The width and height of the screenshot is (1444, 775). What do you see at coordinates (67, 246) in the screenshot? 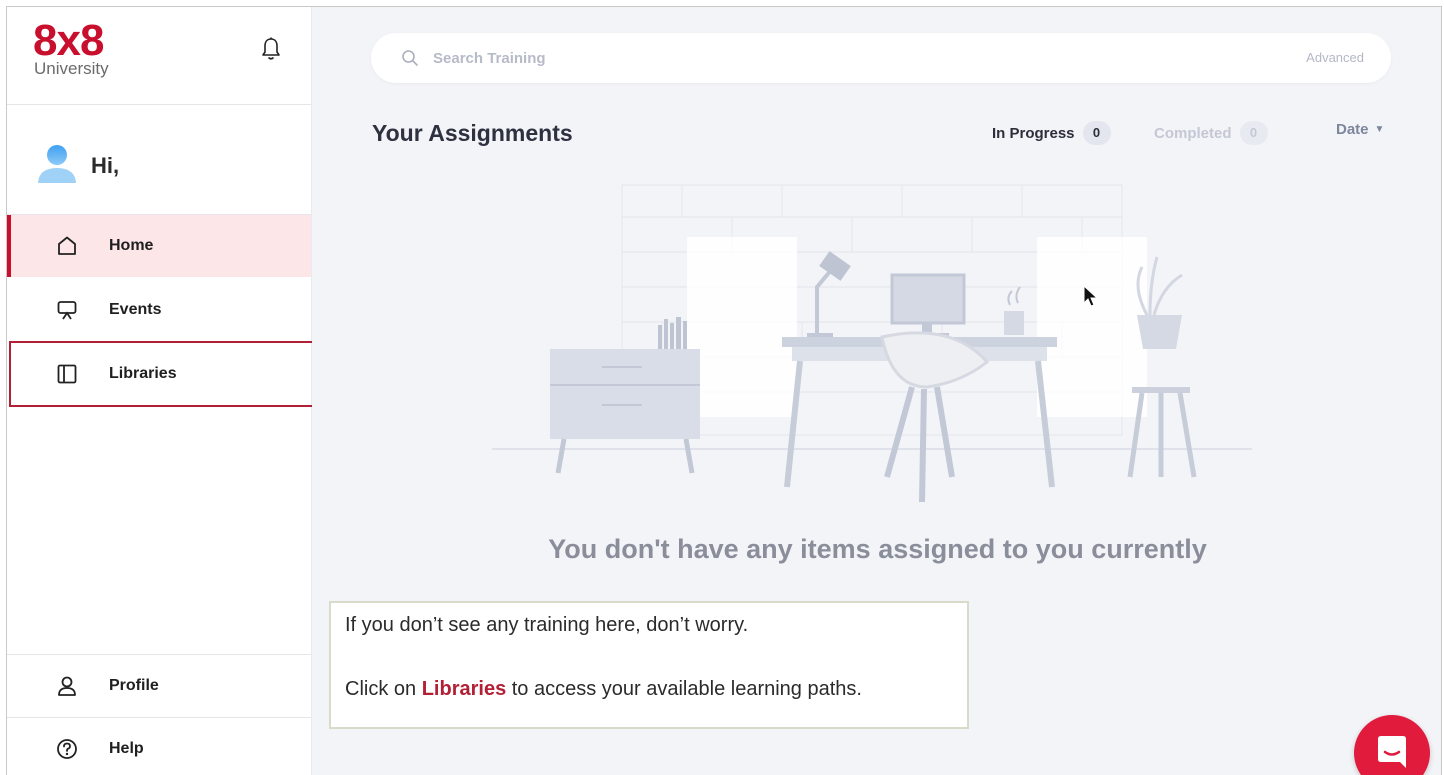
I see `home-icon` at bounding box center [67, 246].